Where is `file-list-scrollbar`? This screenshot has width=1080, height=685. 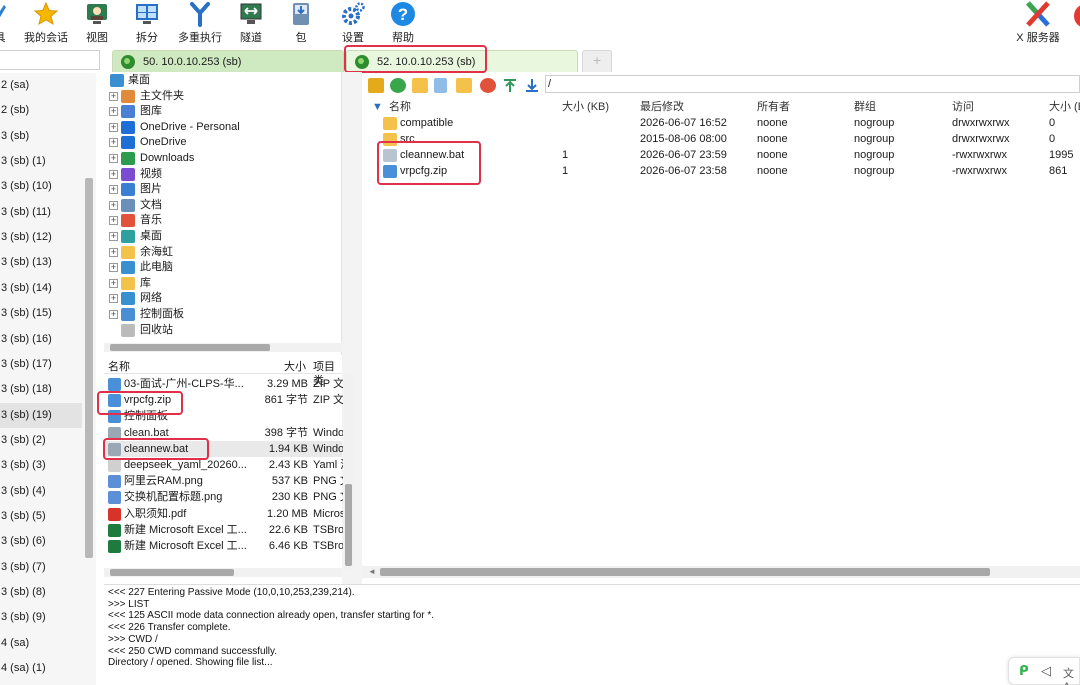 file-list-scrollbar is located at coordinates (348, 472).